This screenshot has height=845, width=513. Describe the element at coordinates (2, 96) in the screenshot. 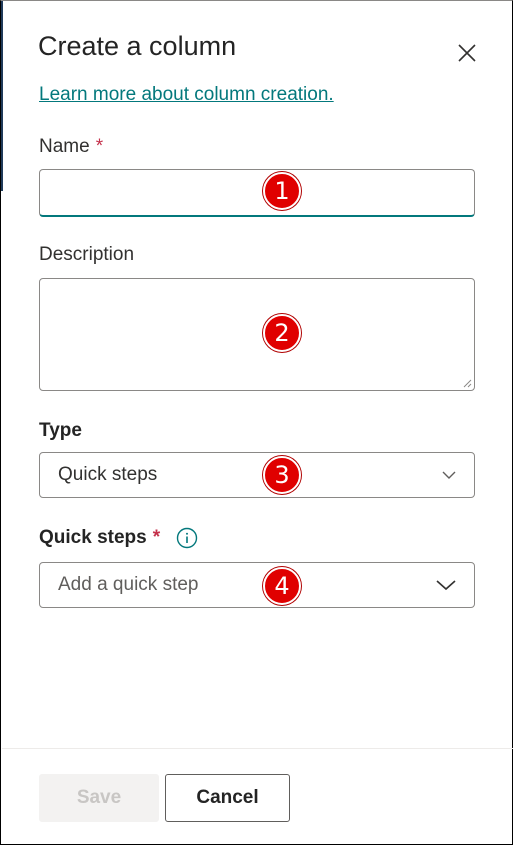

I see `panel-edge-accent` at that location.